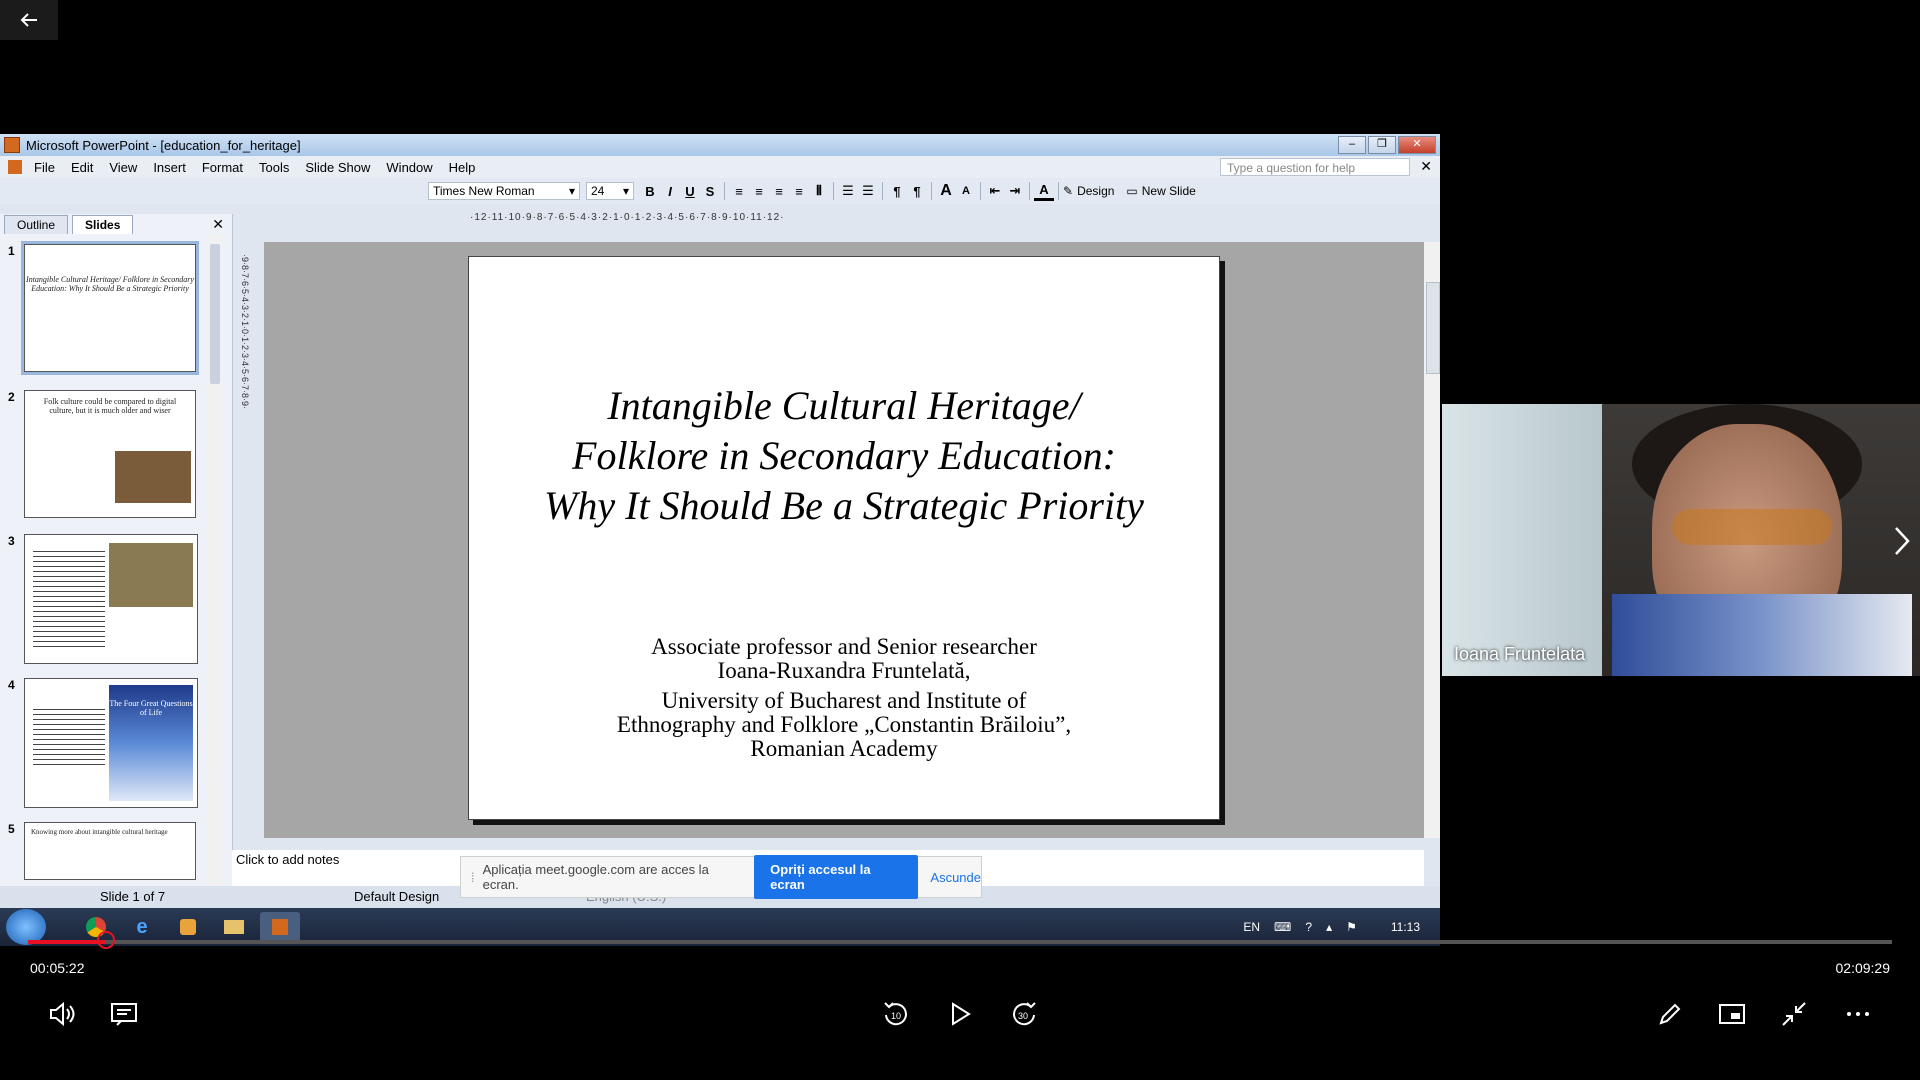 This screenshot has height=1080, width=1920. Describe the element at coordinates (1095, 191) in the screenshot. I see `design-button: Design` at that location.